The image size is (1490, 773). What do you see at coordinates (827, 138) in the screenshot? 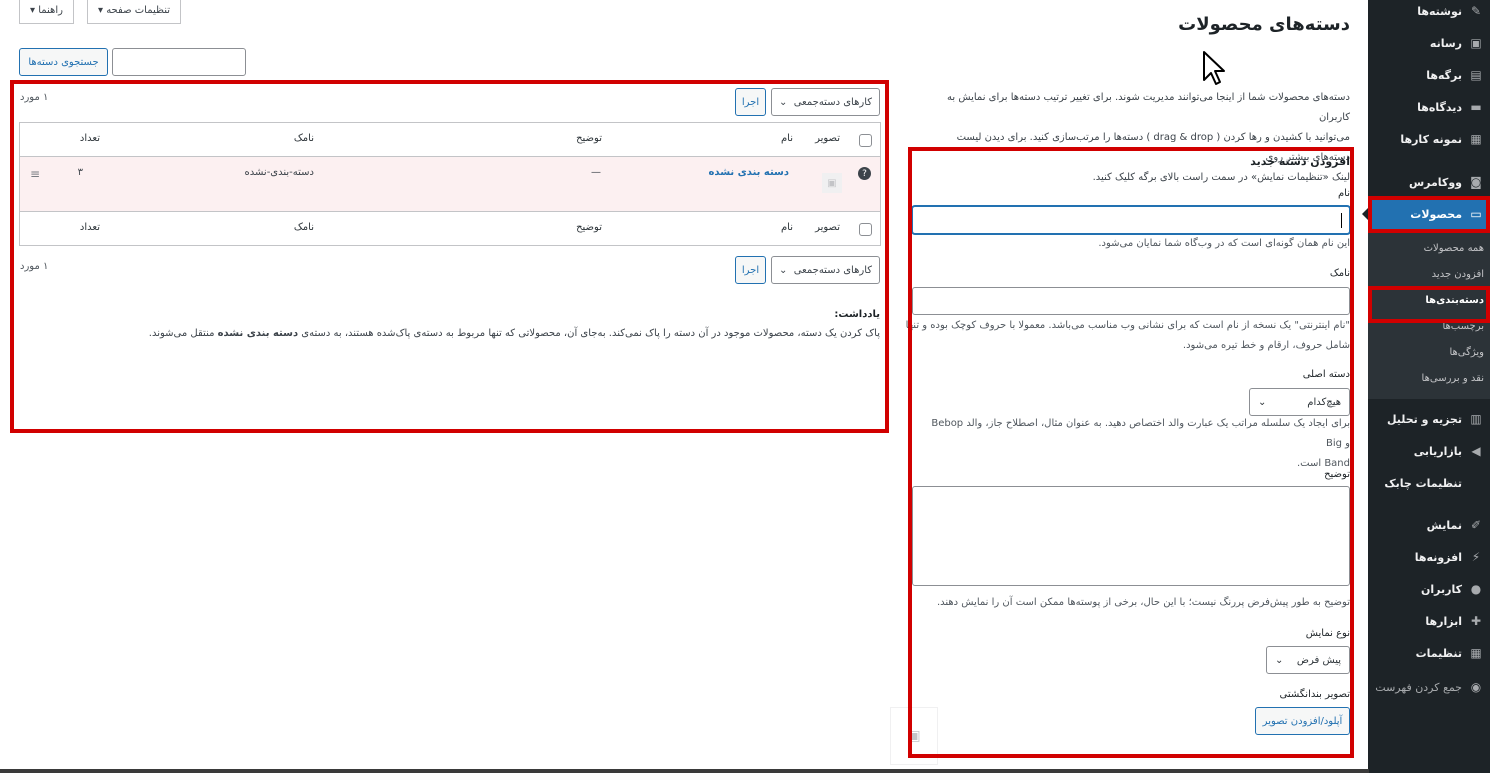
I see `col-image: تصویر` at bounding box center [827, 138].